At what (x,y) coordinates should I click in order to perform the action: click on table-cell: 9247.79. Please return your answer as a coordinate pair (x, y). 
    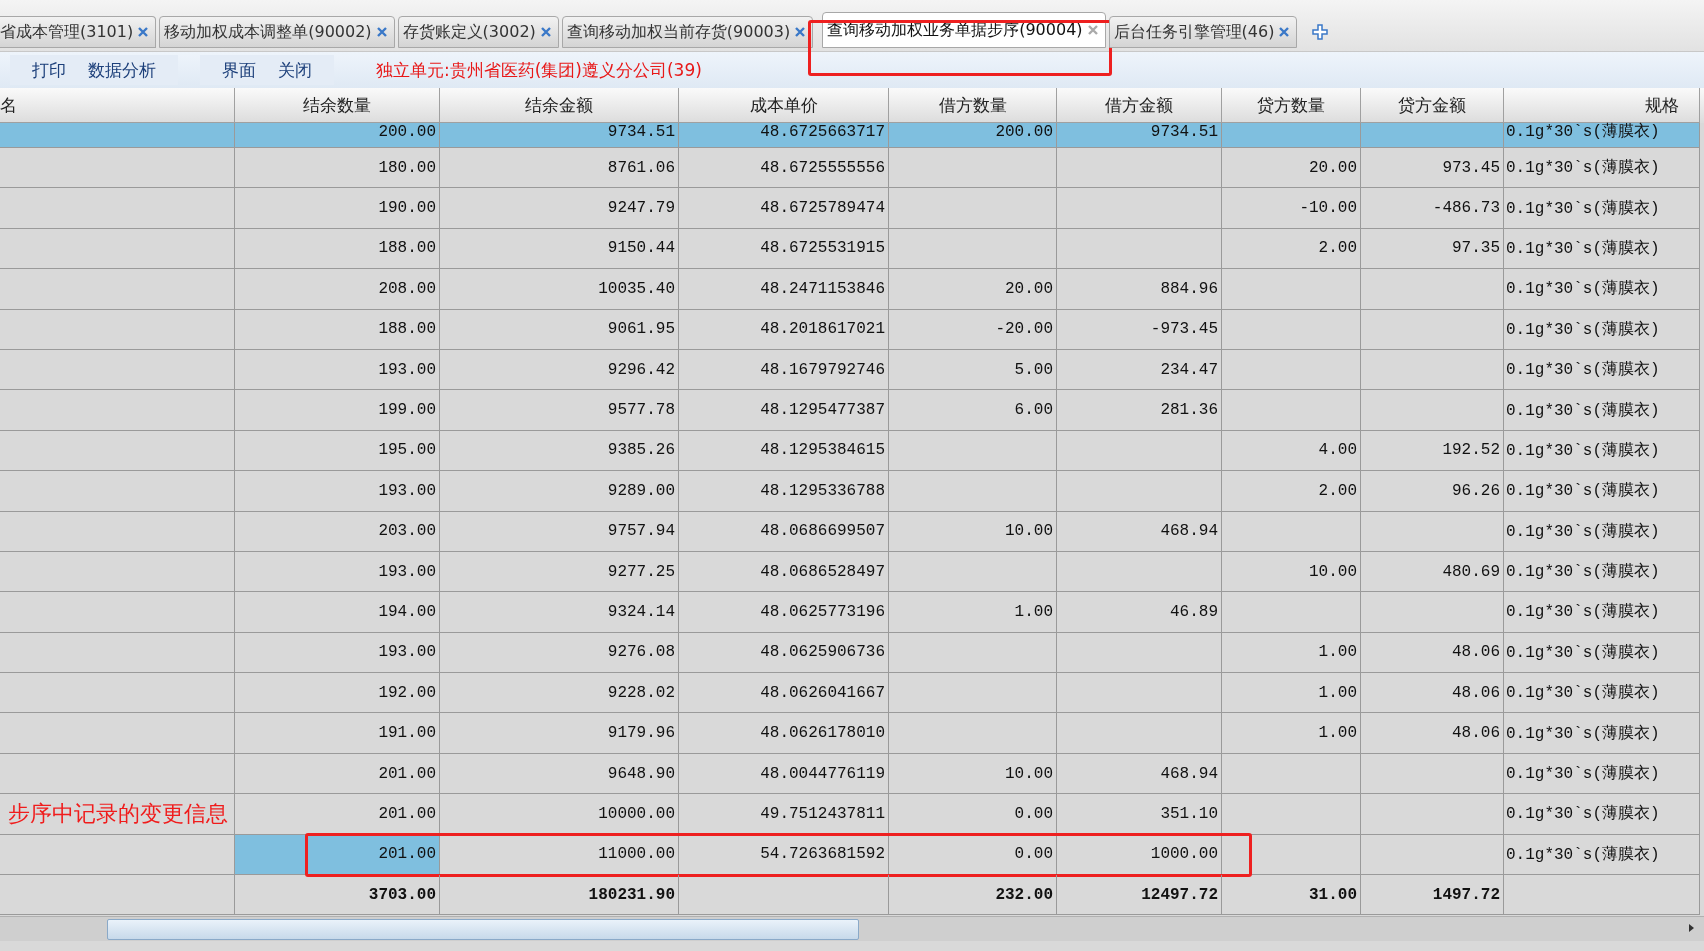
    Looking at the image, I should click on (559, 208).